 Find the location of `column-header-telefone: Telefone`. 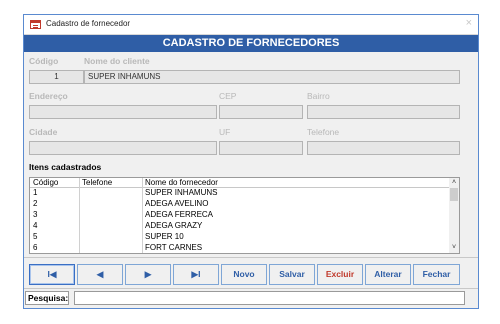

column-header-telefone: Telefone is located at coordinates (97, 182).